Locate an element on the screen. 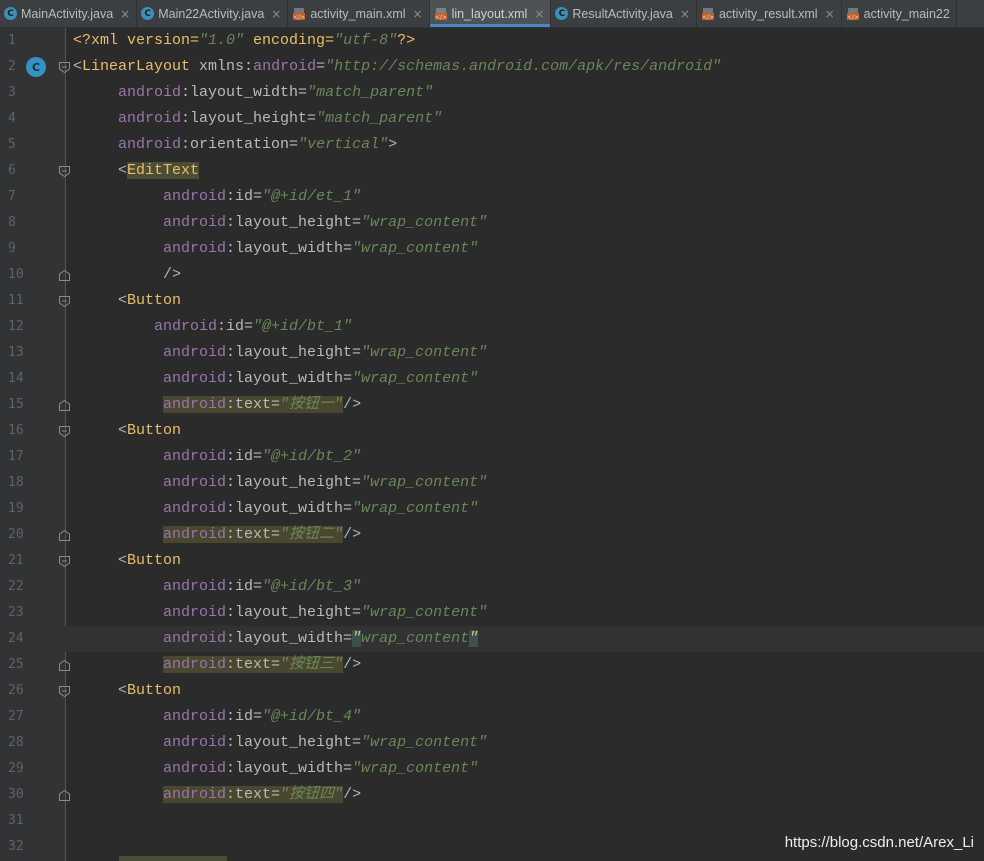  tab-label: lin_layout.xml is located at coordinates (489, 13).